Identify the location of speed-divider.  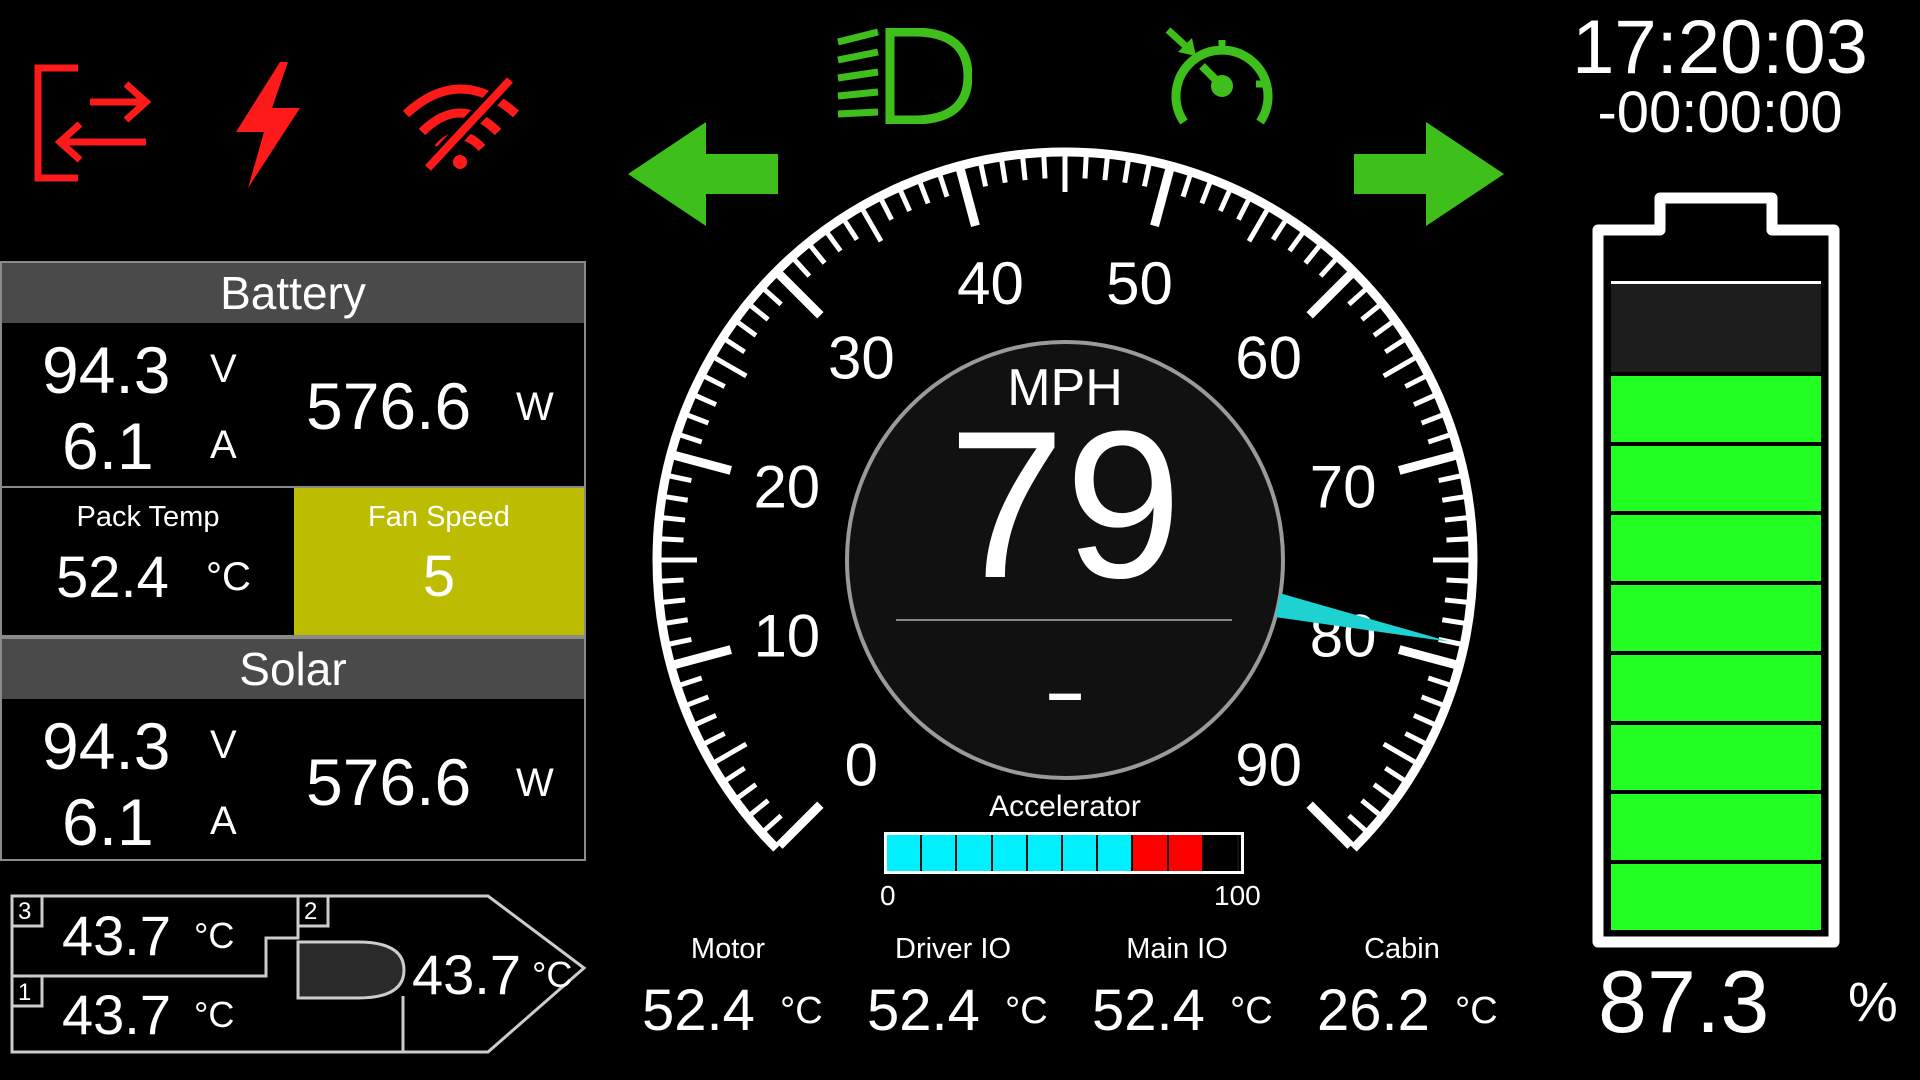
(1064, 620).